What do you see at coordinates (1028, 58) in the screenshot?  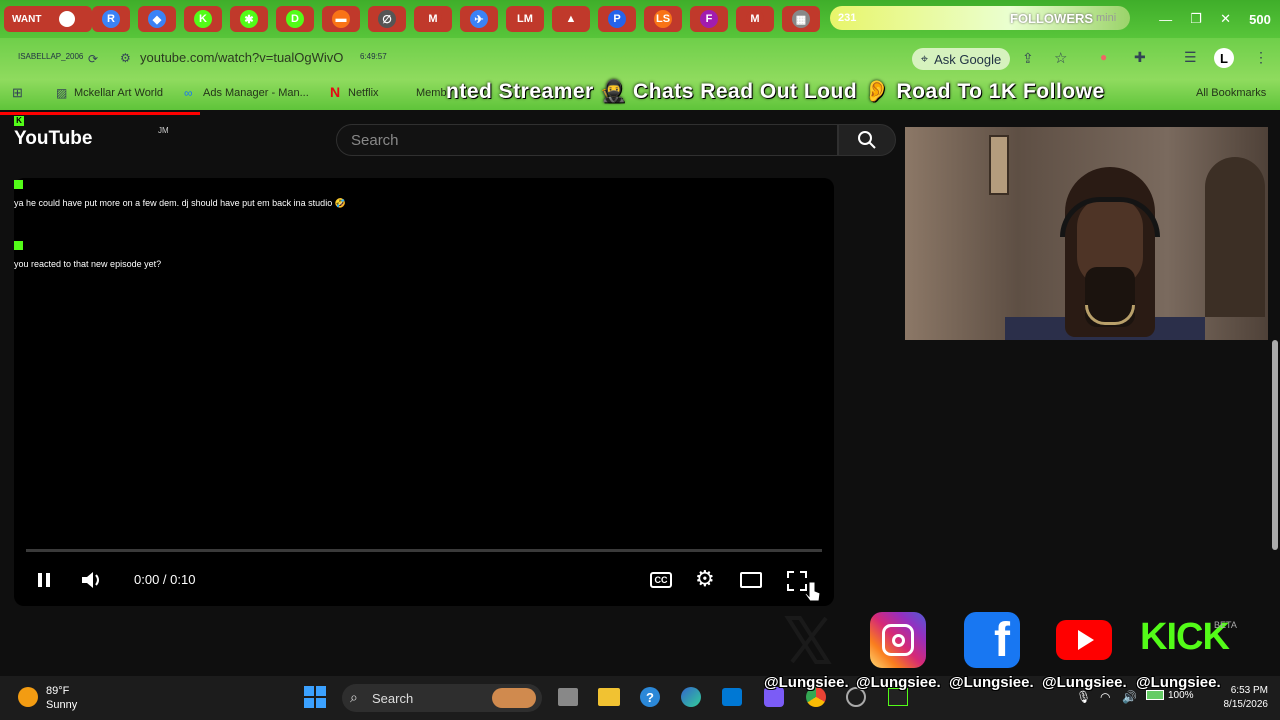 I see `install-icon: ⇪` at bounding box center [1028, 58].